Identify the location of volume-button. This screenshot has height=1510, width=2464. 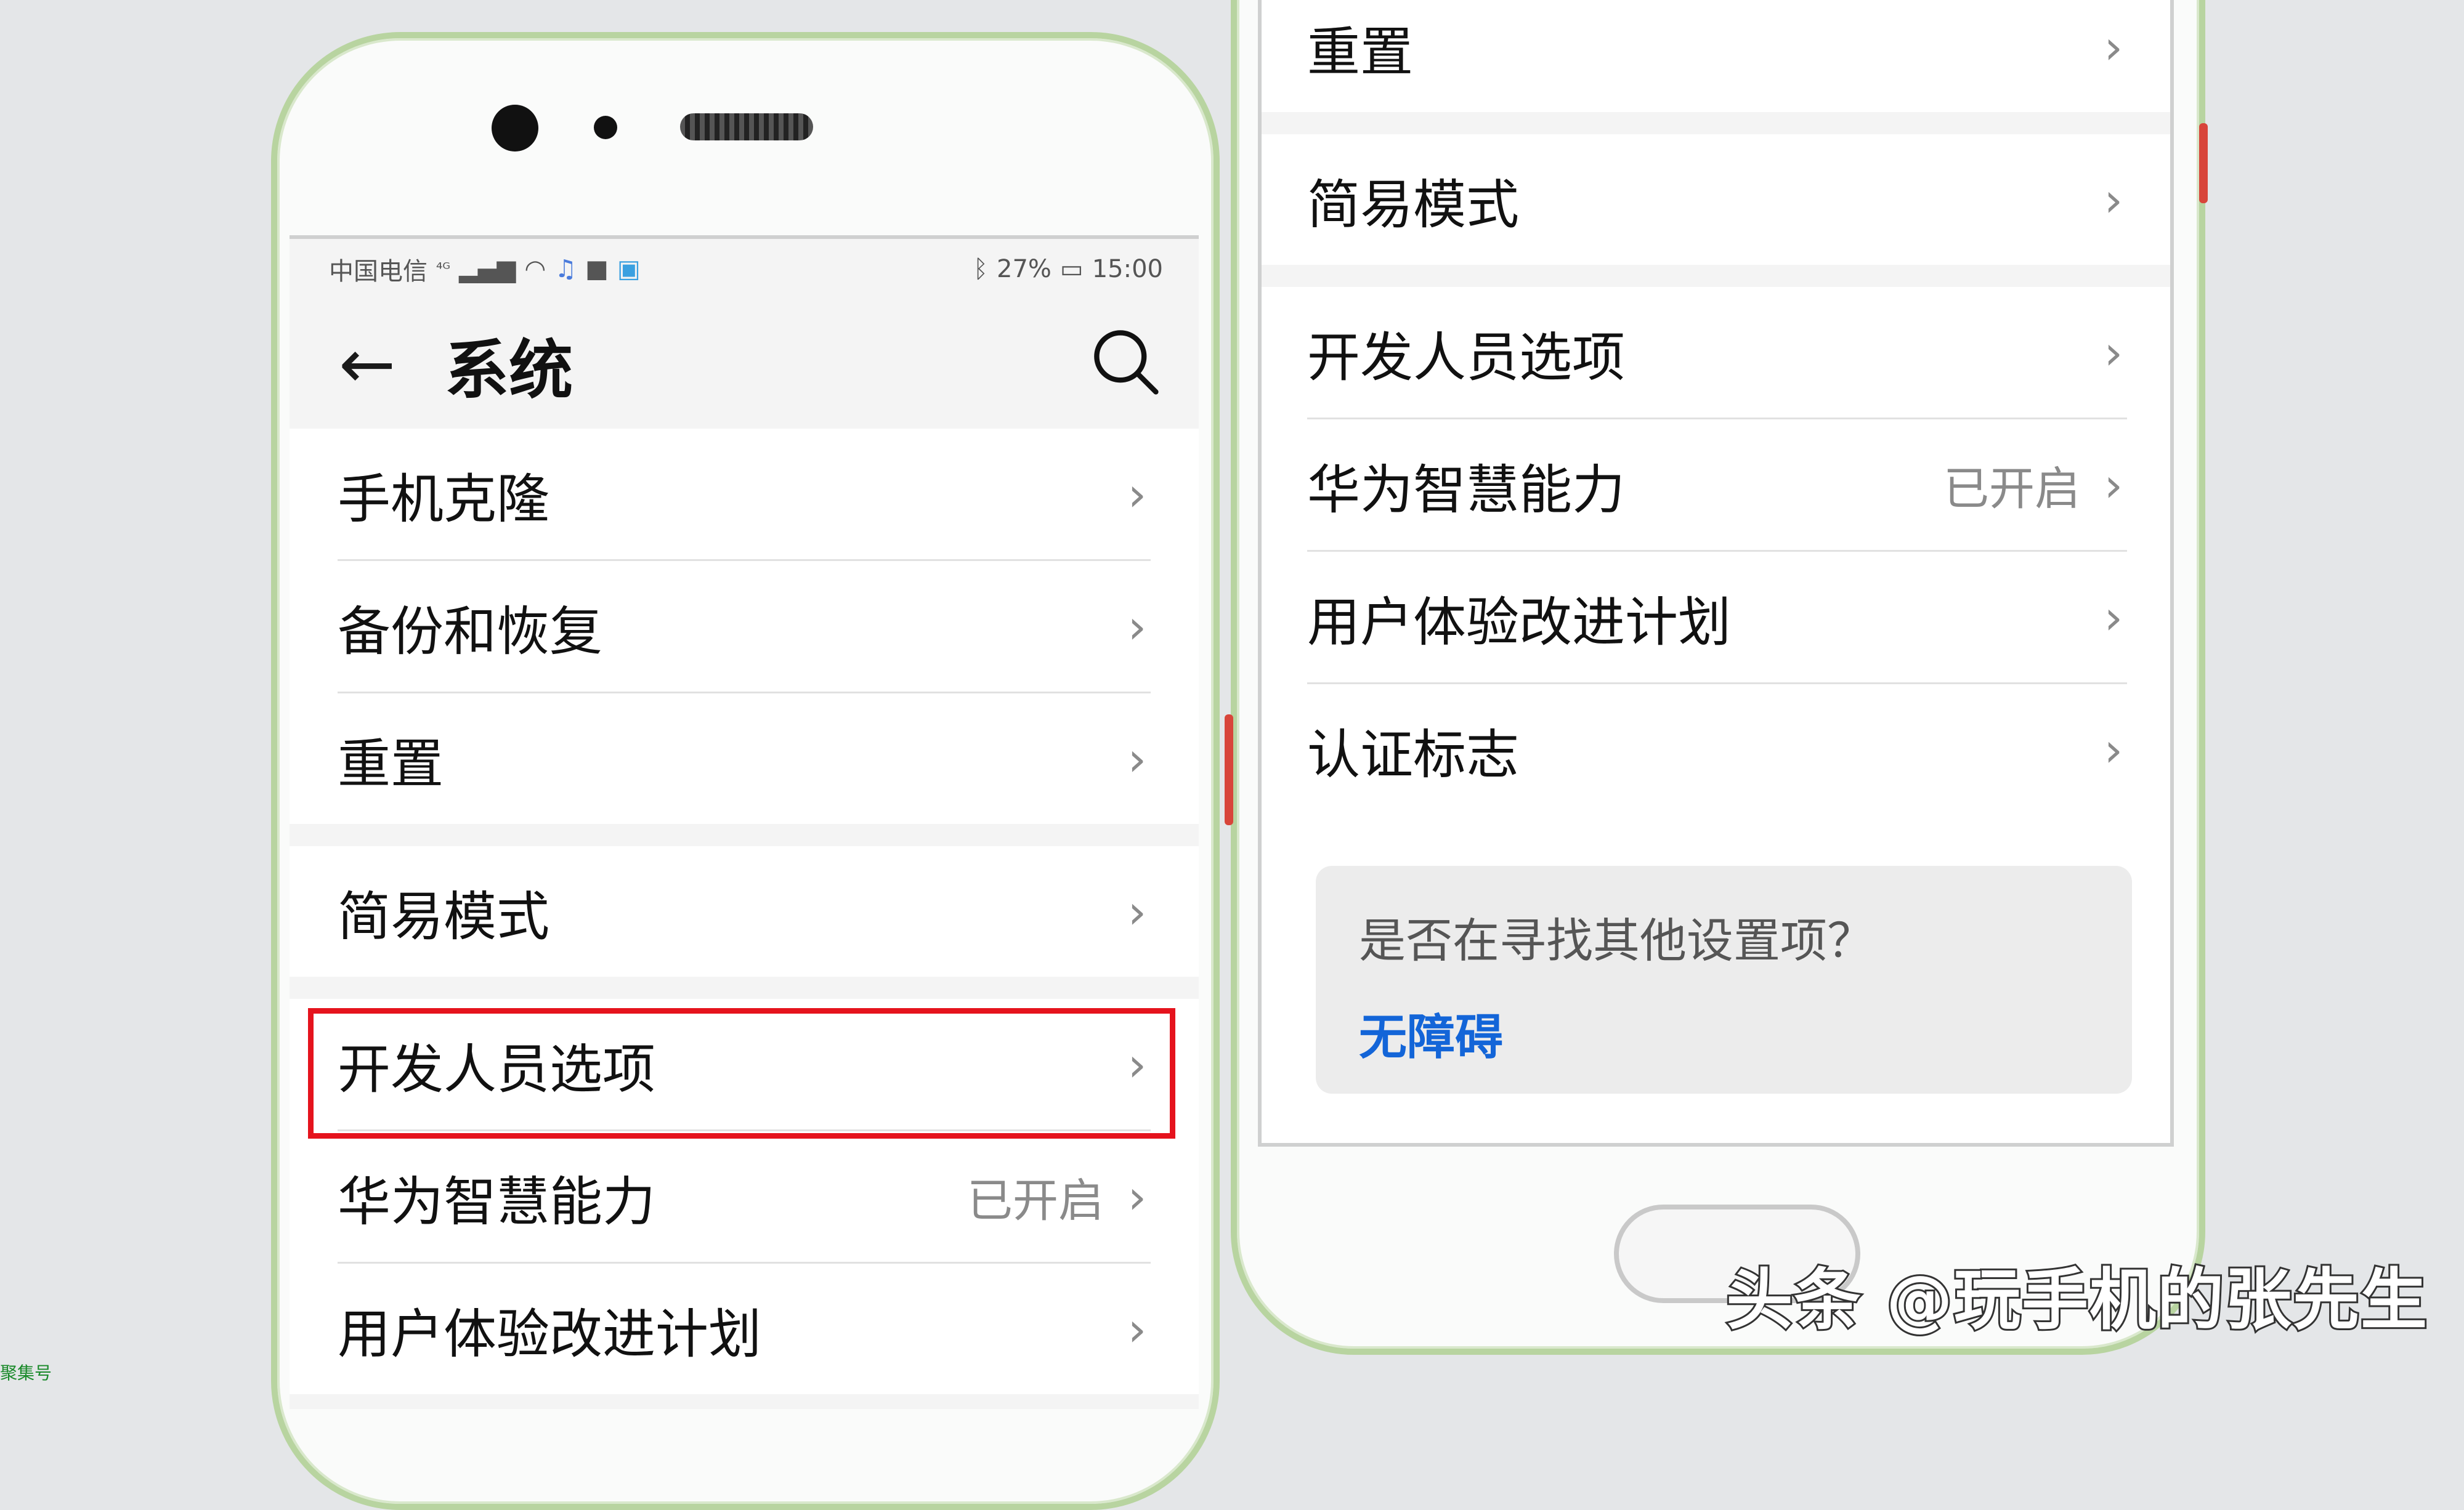
(1229, 769).